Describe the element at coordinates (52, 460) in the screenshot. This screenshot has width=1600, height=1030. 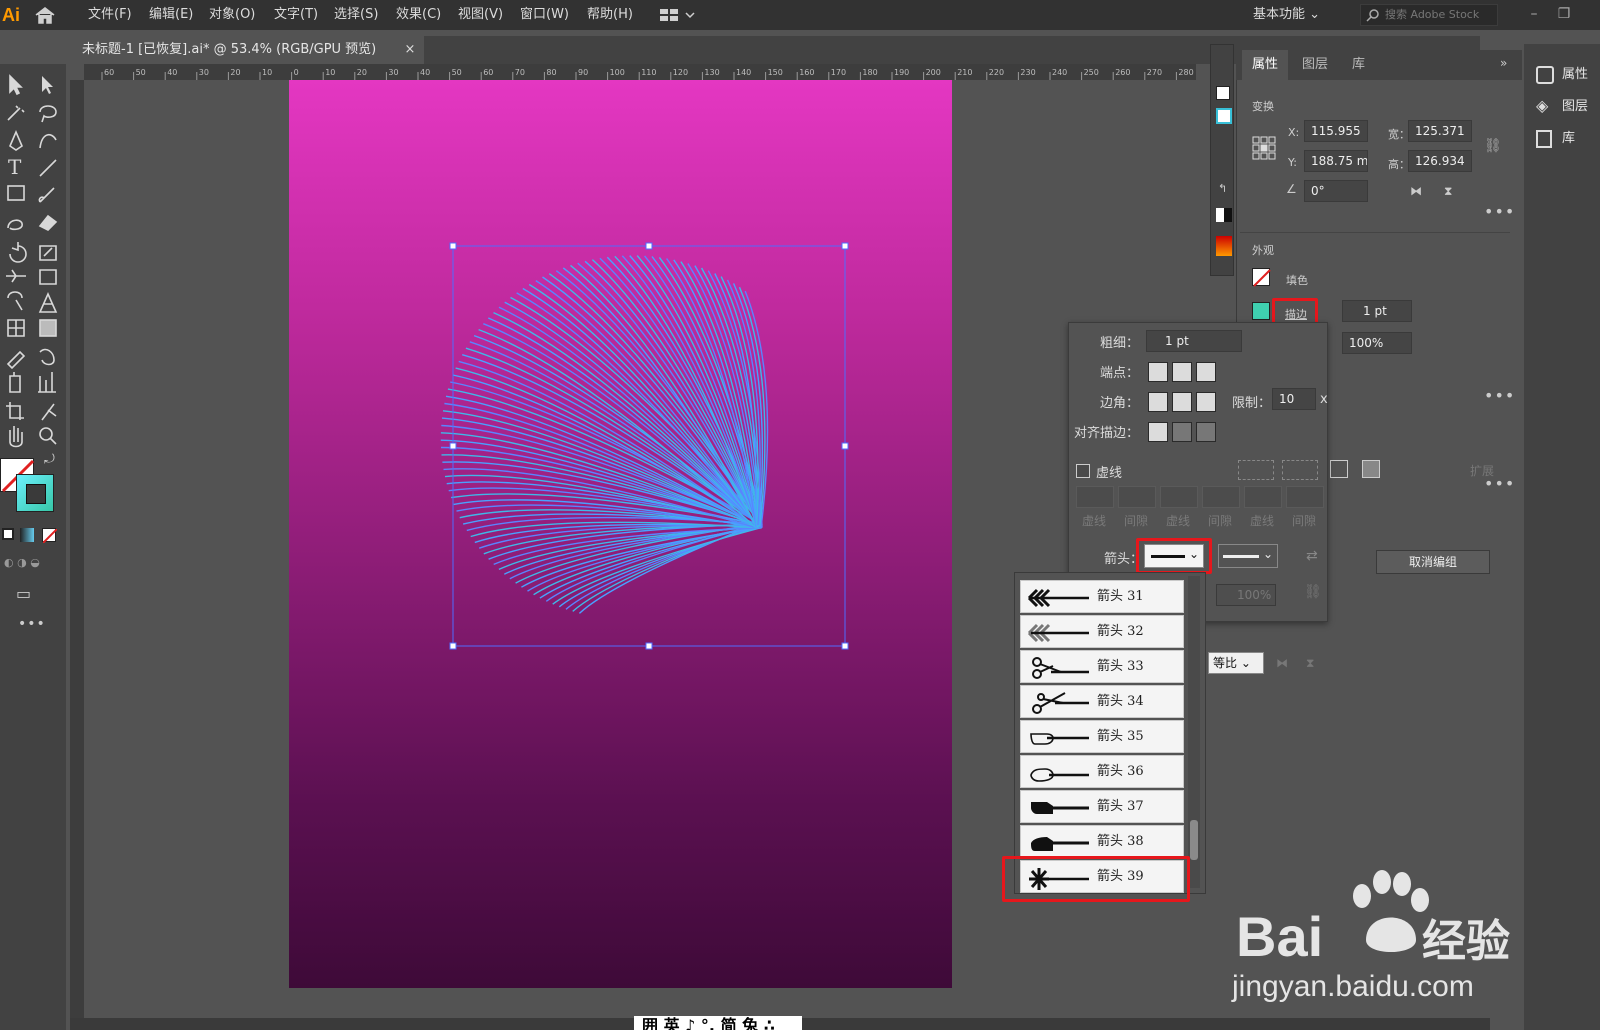
I see `swap-fill-stroke-icon: ⤾` at that location.